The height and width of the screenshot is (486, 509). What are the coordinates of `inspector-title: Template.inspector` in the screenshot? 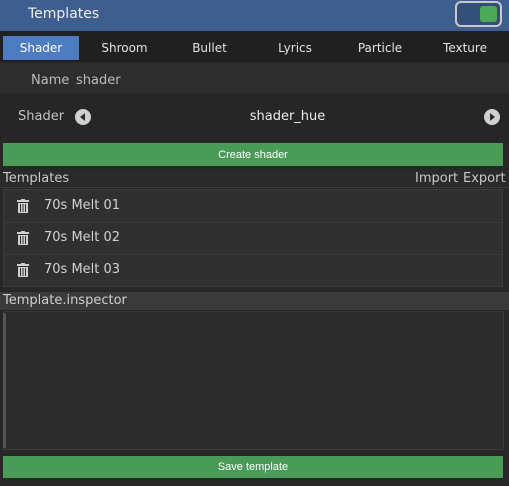 It's located at (65, 300).